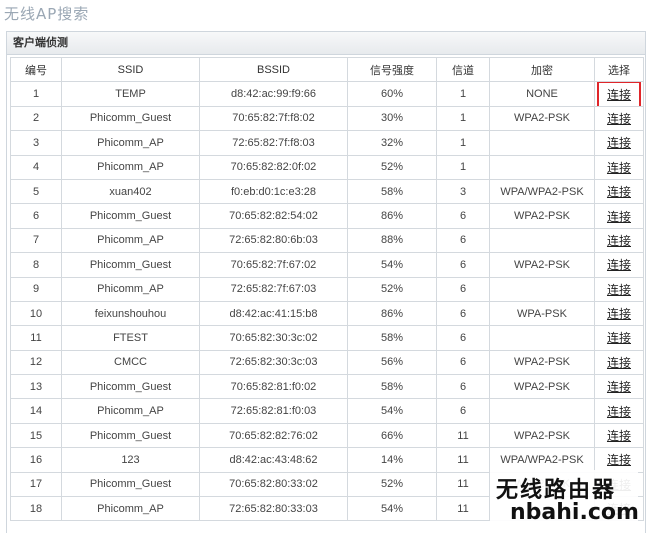 The image size is (648, 533). I want to click on cell-bssid: d8:42:ac:99:f9:66, so click(273, 94).